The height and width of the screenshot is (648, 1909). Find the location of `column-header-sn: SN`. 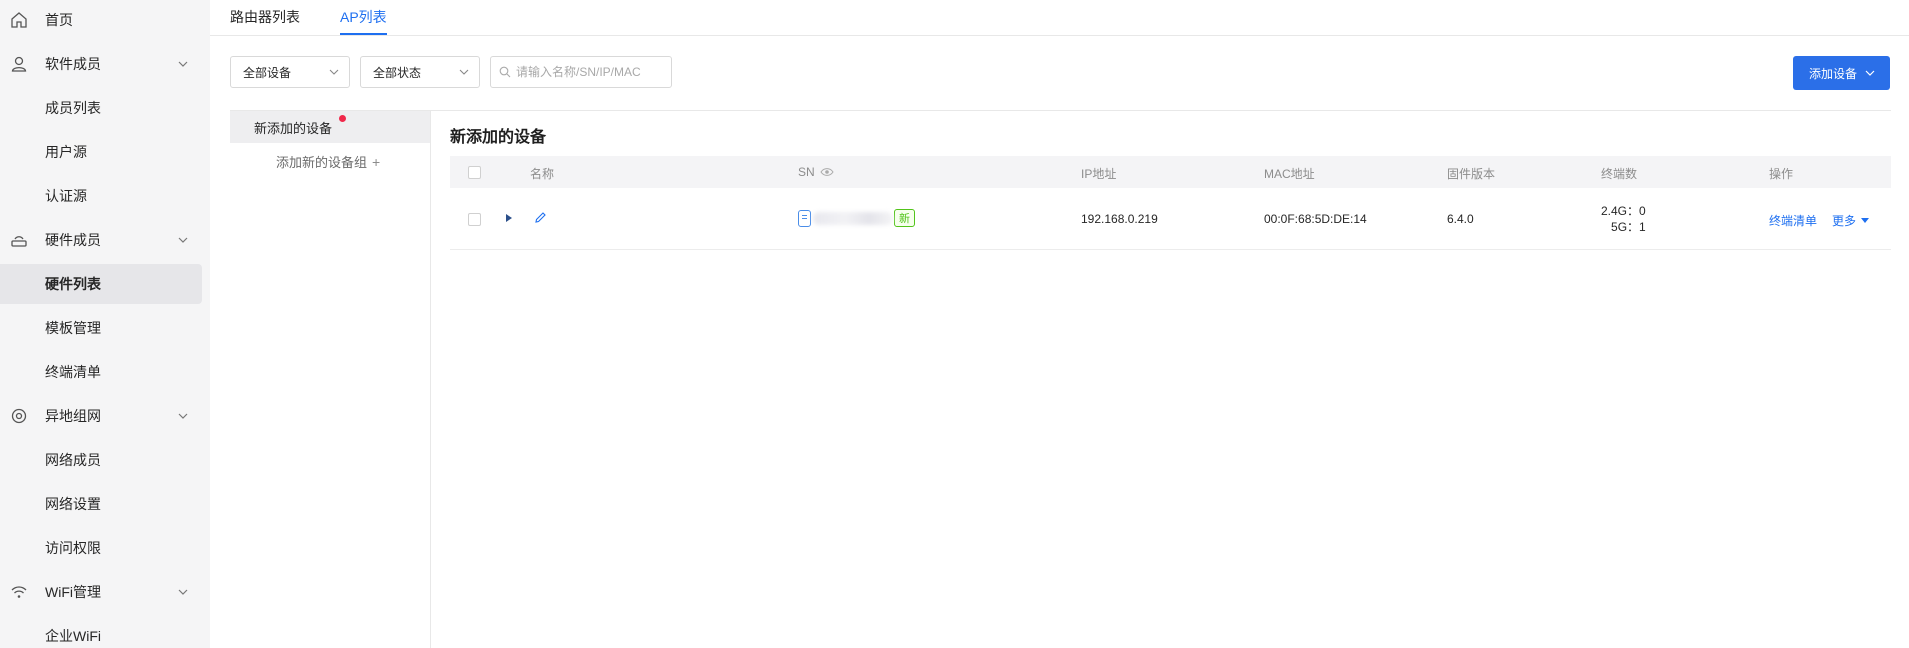

column-header-sn: SN is located at coordinates (816, 172).